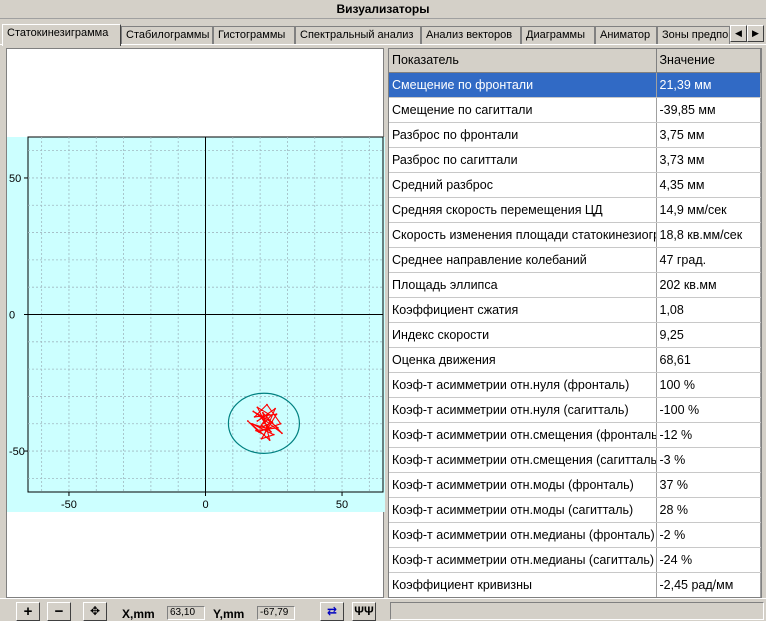 This screenshot has height=621, width=766. Describe the element at coordinates (626, 35) in the screenshot. I see `tab-animator: Аниматор` at that location.